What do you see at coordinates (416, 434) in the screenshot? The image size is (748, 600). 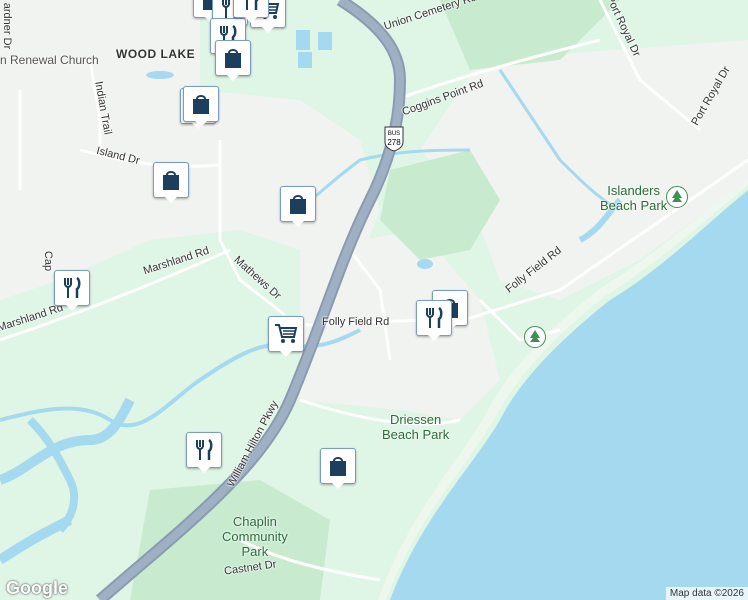 I see `driessen-label-line2: Beach Park` at bounding box center [416, 434].